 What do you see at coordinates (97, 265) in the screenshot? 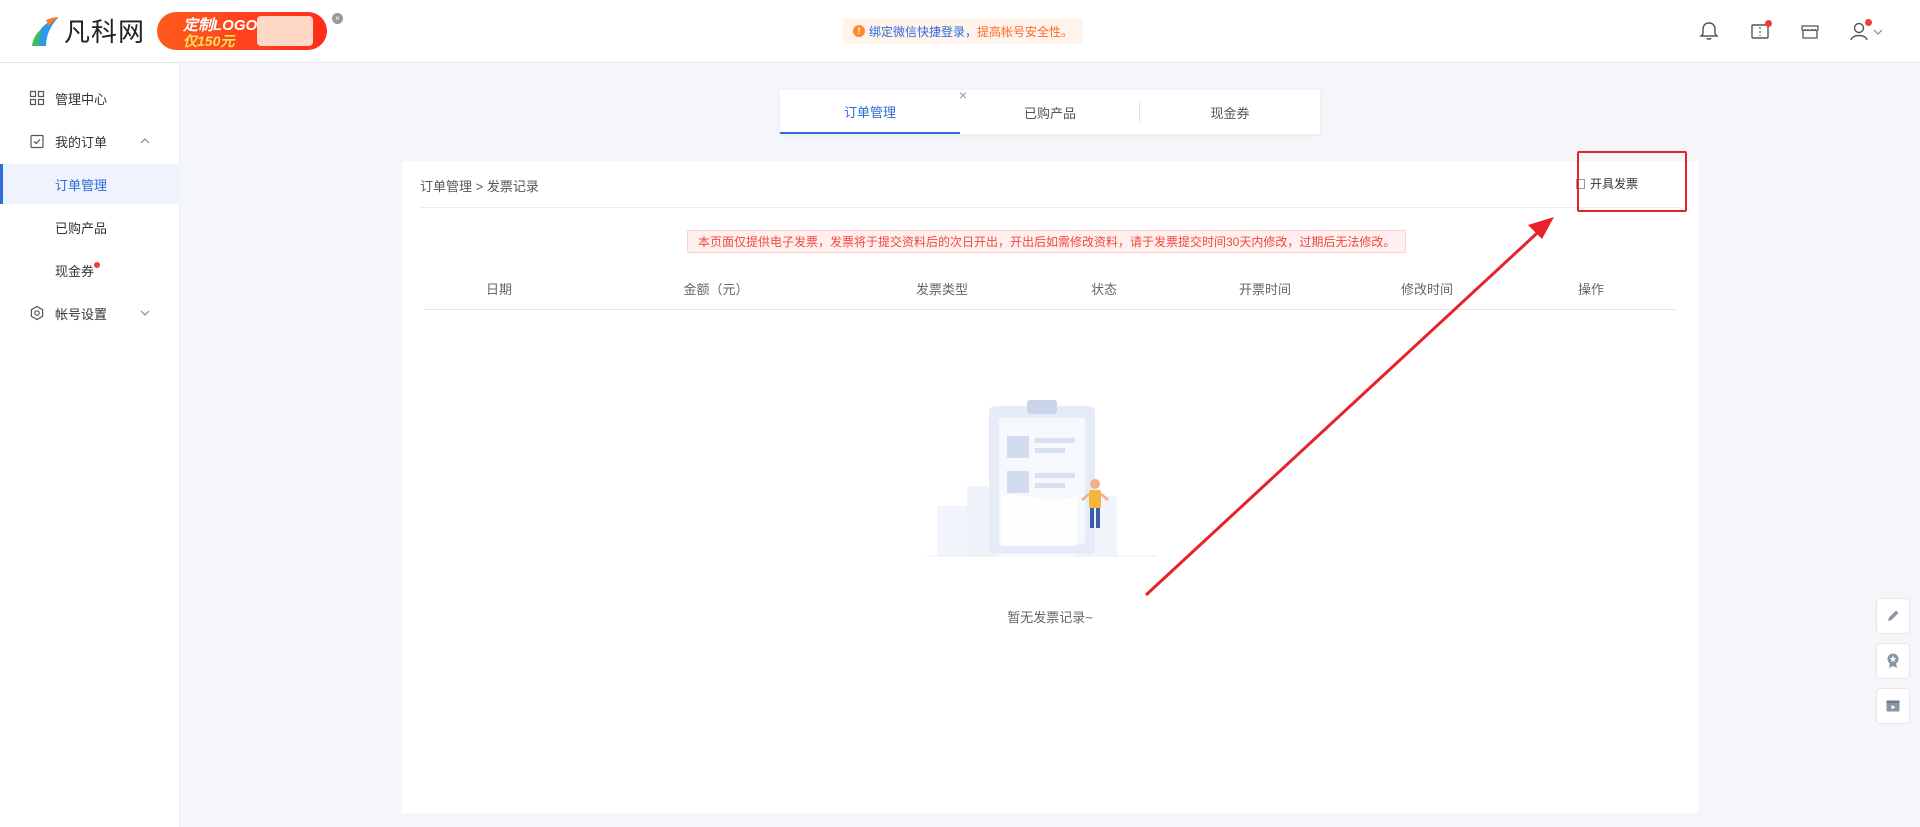
I see `coupon-badge` at bounding box center [97, 265].